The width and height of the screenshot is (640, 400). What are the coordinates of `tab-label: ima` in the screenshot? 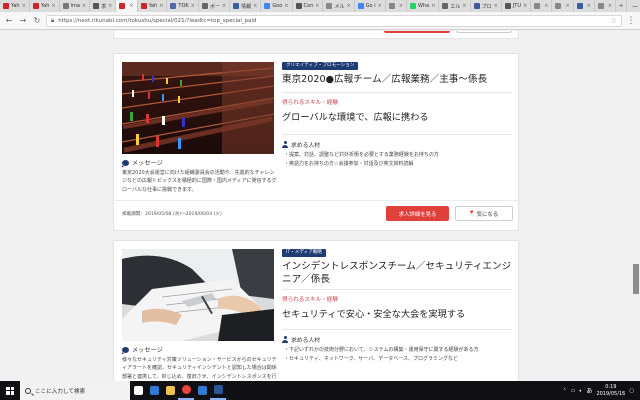 It's located at (75, 6).